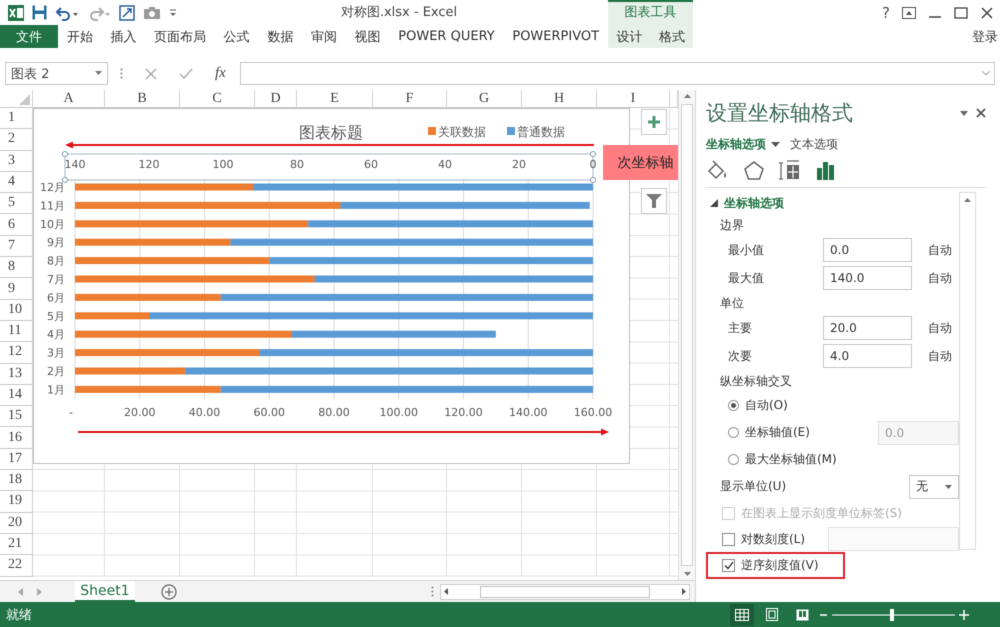  I want to click on name-box: 图表 2, so click(56, 73).